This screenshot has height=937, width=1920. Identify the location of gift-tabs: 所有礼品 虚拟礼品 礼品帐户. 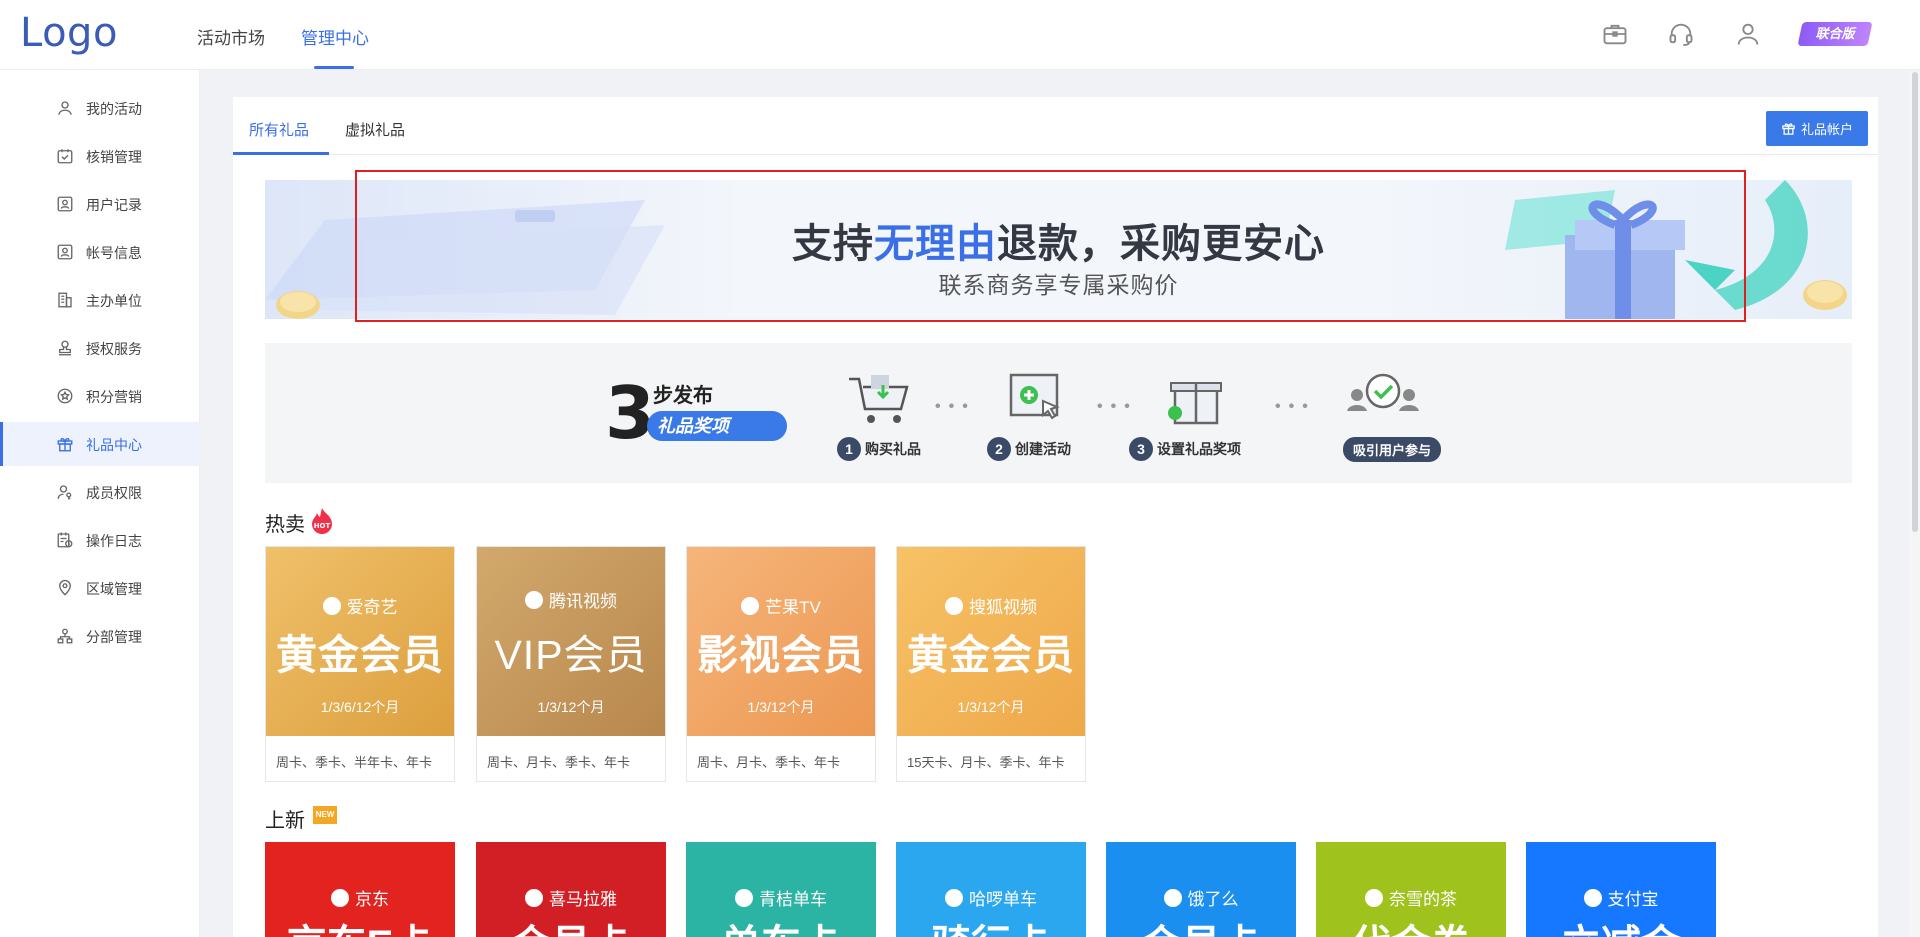
(1055, 126).